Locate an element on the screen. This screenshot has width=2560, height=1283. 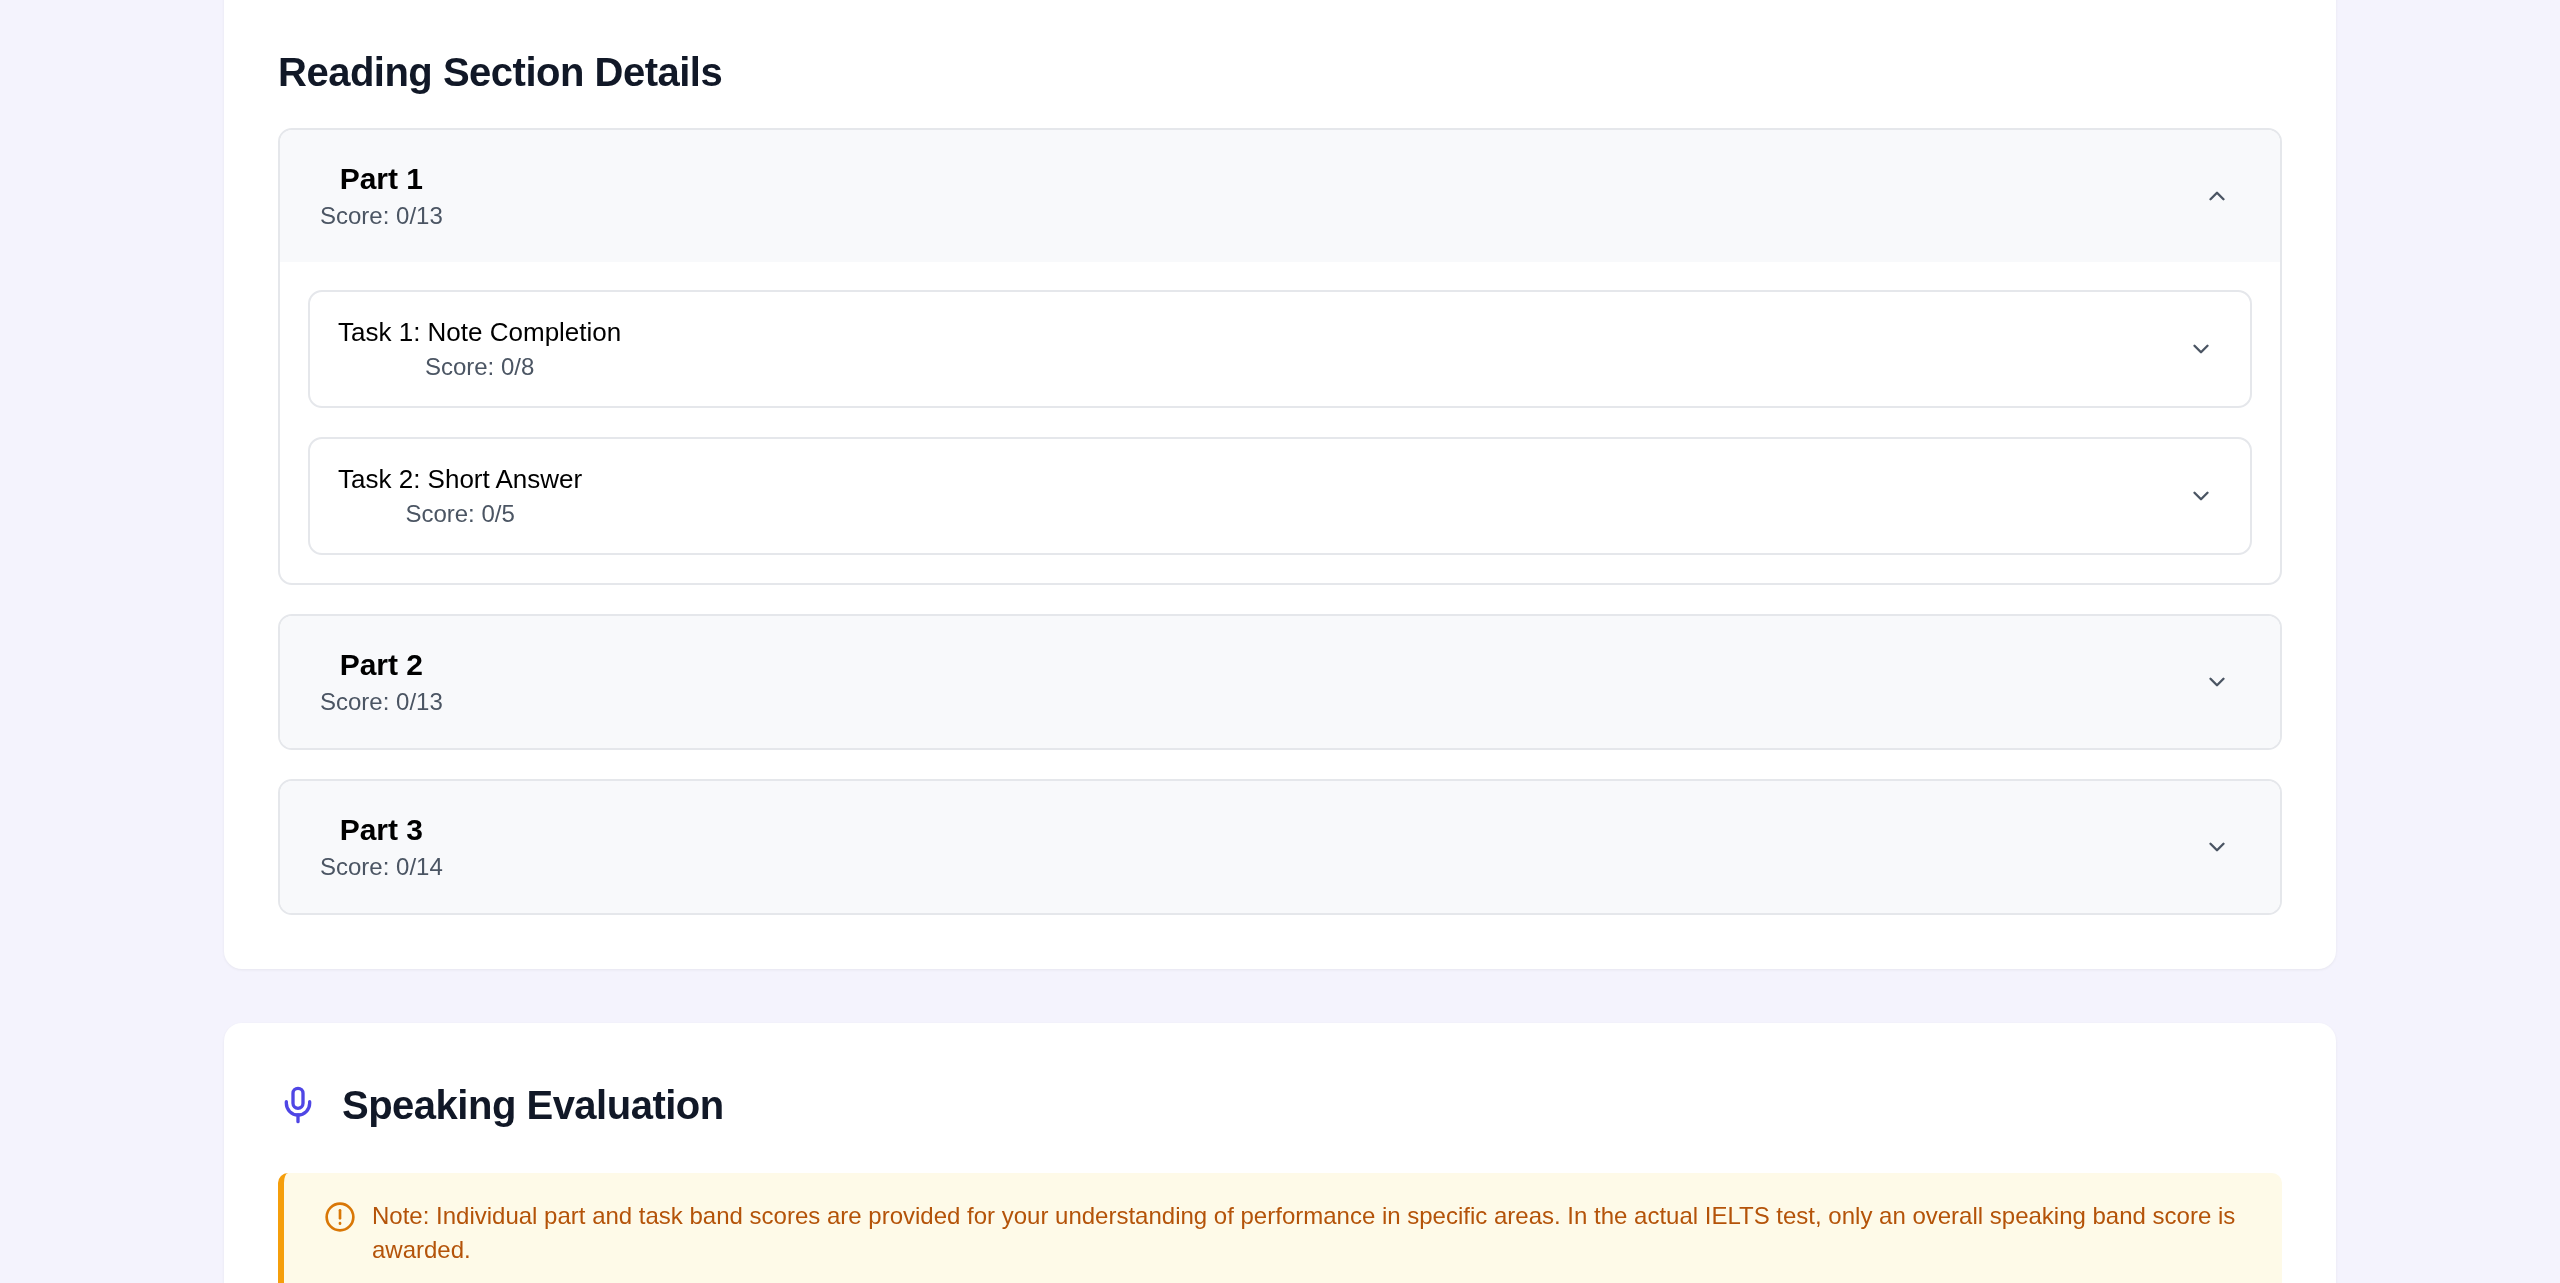
part-header: Part 1 Score: 0/13 is located at coordinates (1280, 196).